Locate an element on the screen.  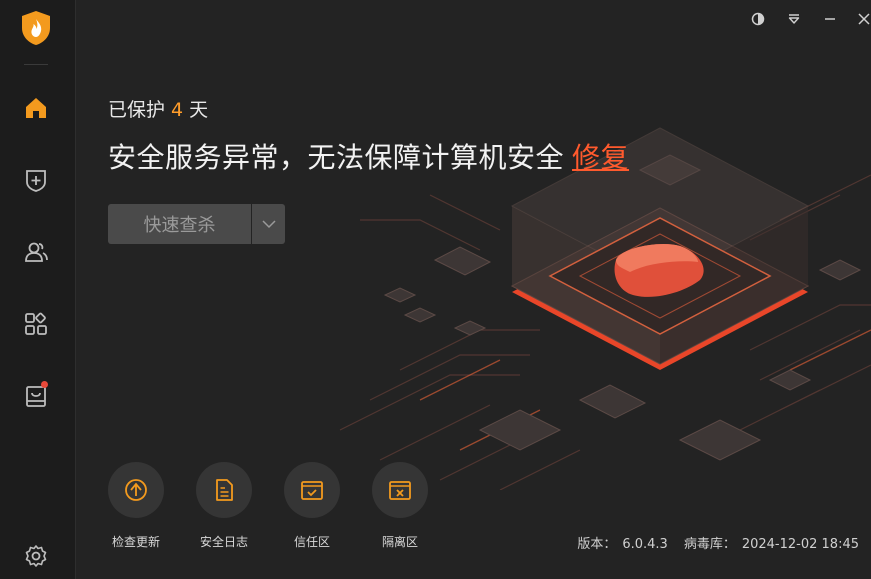
version-label: 版本： is located at coordinates (597, 544).